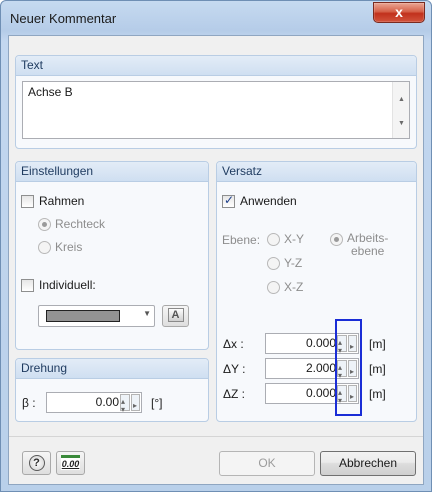  Describe the element at coordinates (228, 200) in the screenshot. I see `anwenden-checkbox` at that location.